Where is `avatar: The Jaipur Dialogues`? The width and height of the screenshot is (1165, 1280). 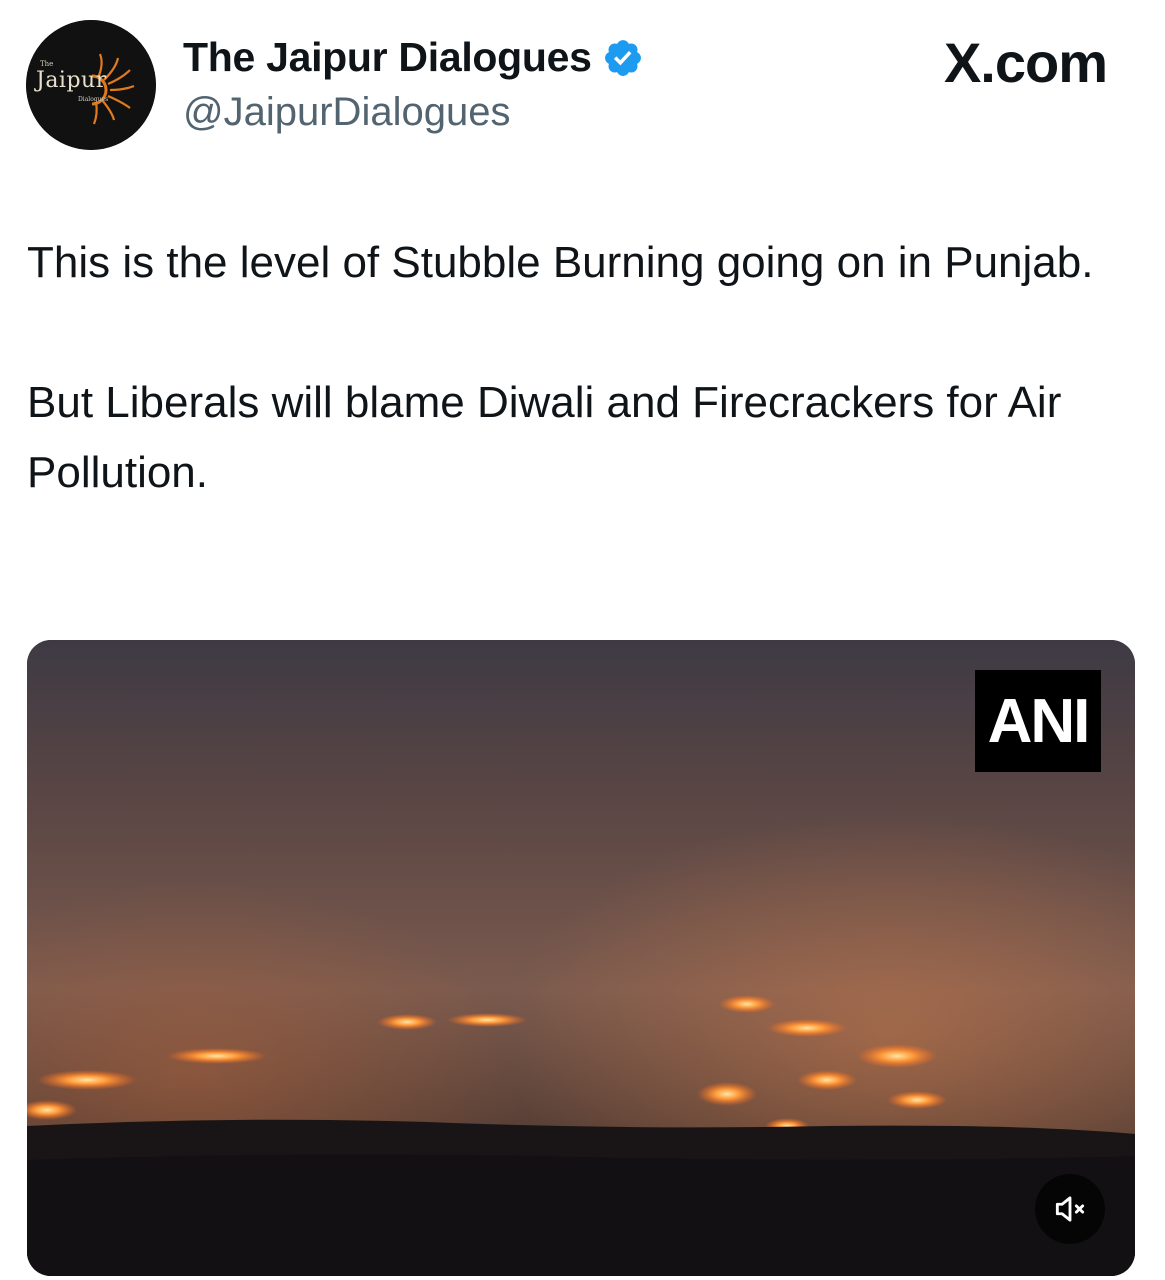 avatar: The Jaipur Dialogues is located at coordinates (91, 85).